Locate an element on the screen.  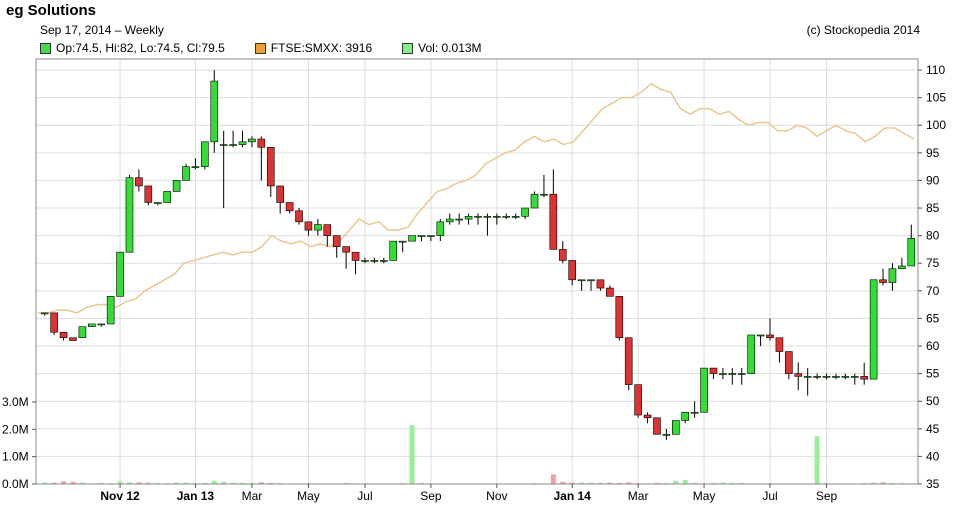
time-tick-label: Mar is located at coordinates (252, 496).